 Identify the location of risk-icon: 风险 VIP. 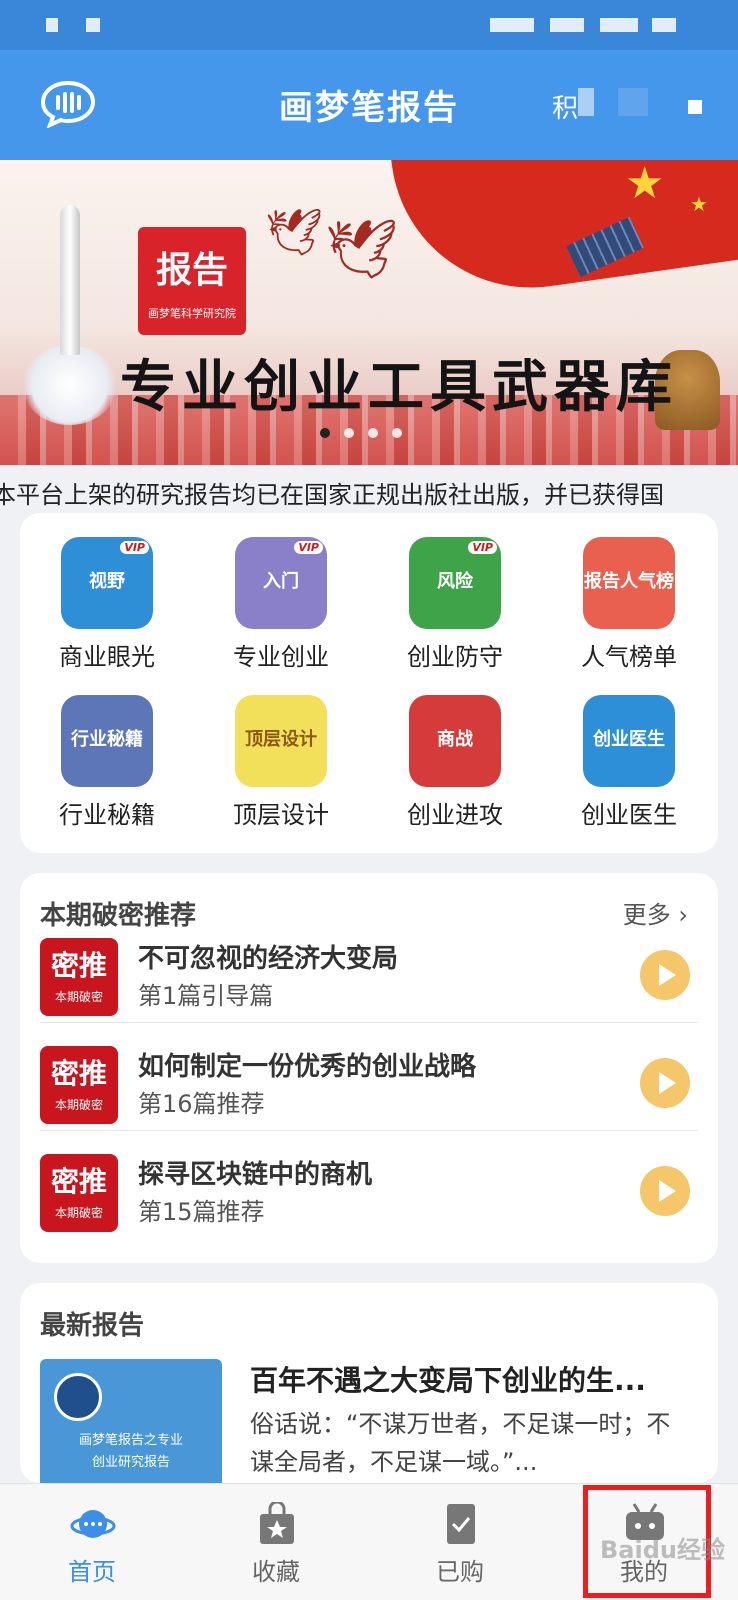
(455, 583).